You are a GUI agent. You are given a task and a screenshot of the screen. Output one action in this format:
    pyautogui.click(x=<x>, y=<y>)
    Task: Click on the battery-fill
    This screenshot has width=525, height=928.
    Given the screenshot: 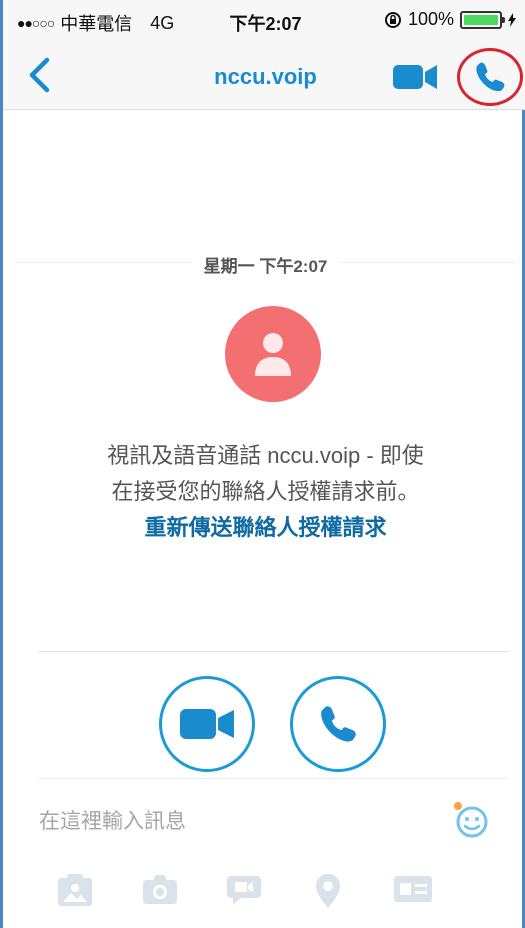 What is the action you would take?
    pyautogui.click(x=481, y=19)
    